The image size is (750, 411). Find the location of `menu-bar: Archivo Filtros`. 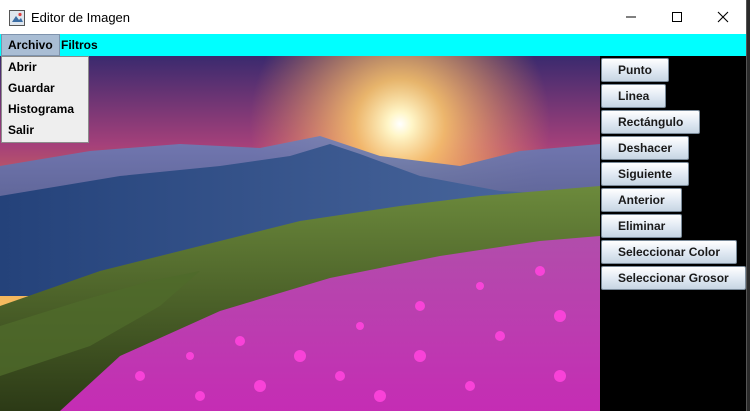

menu-bar: Archivo Filtros is located at coordinates (373, 45).